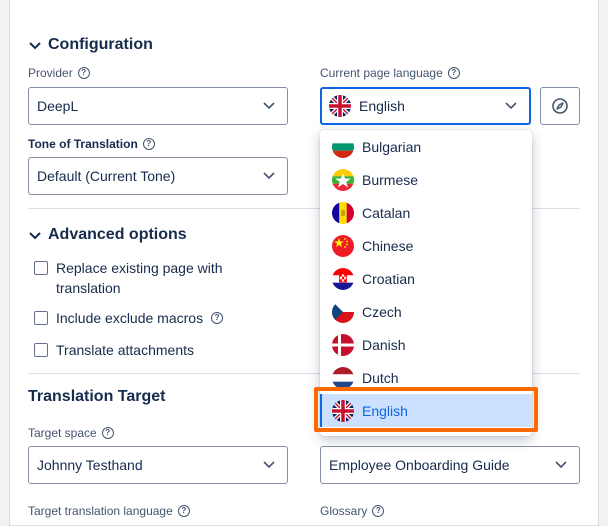 This screenshot has width=608, height=526. I want to click on glossary-label: Glossary ?, so click(352, 511).